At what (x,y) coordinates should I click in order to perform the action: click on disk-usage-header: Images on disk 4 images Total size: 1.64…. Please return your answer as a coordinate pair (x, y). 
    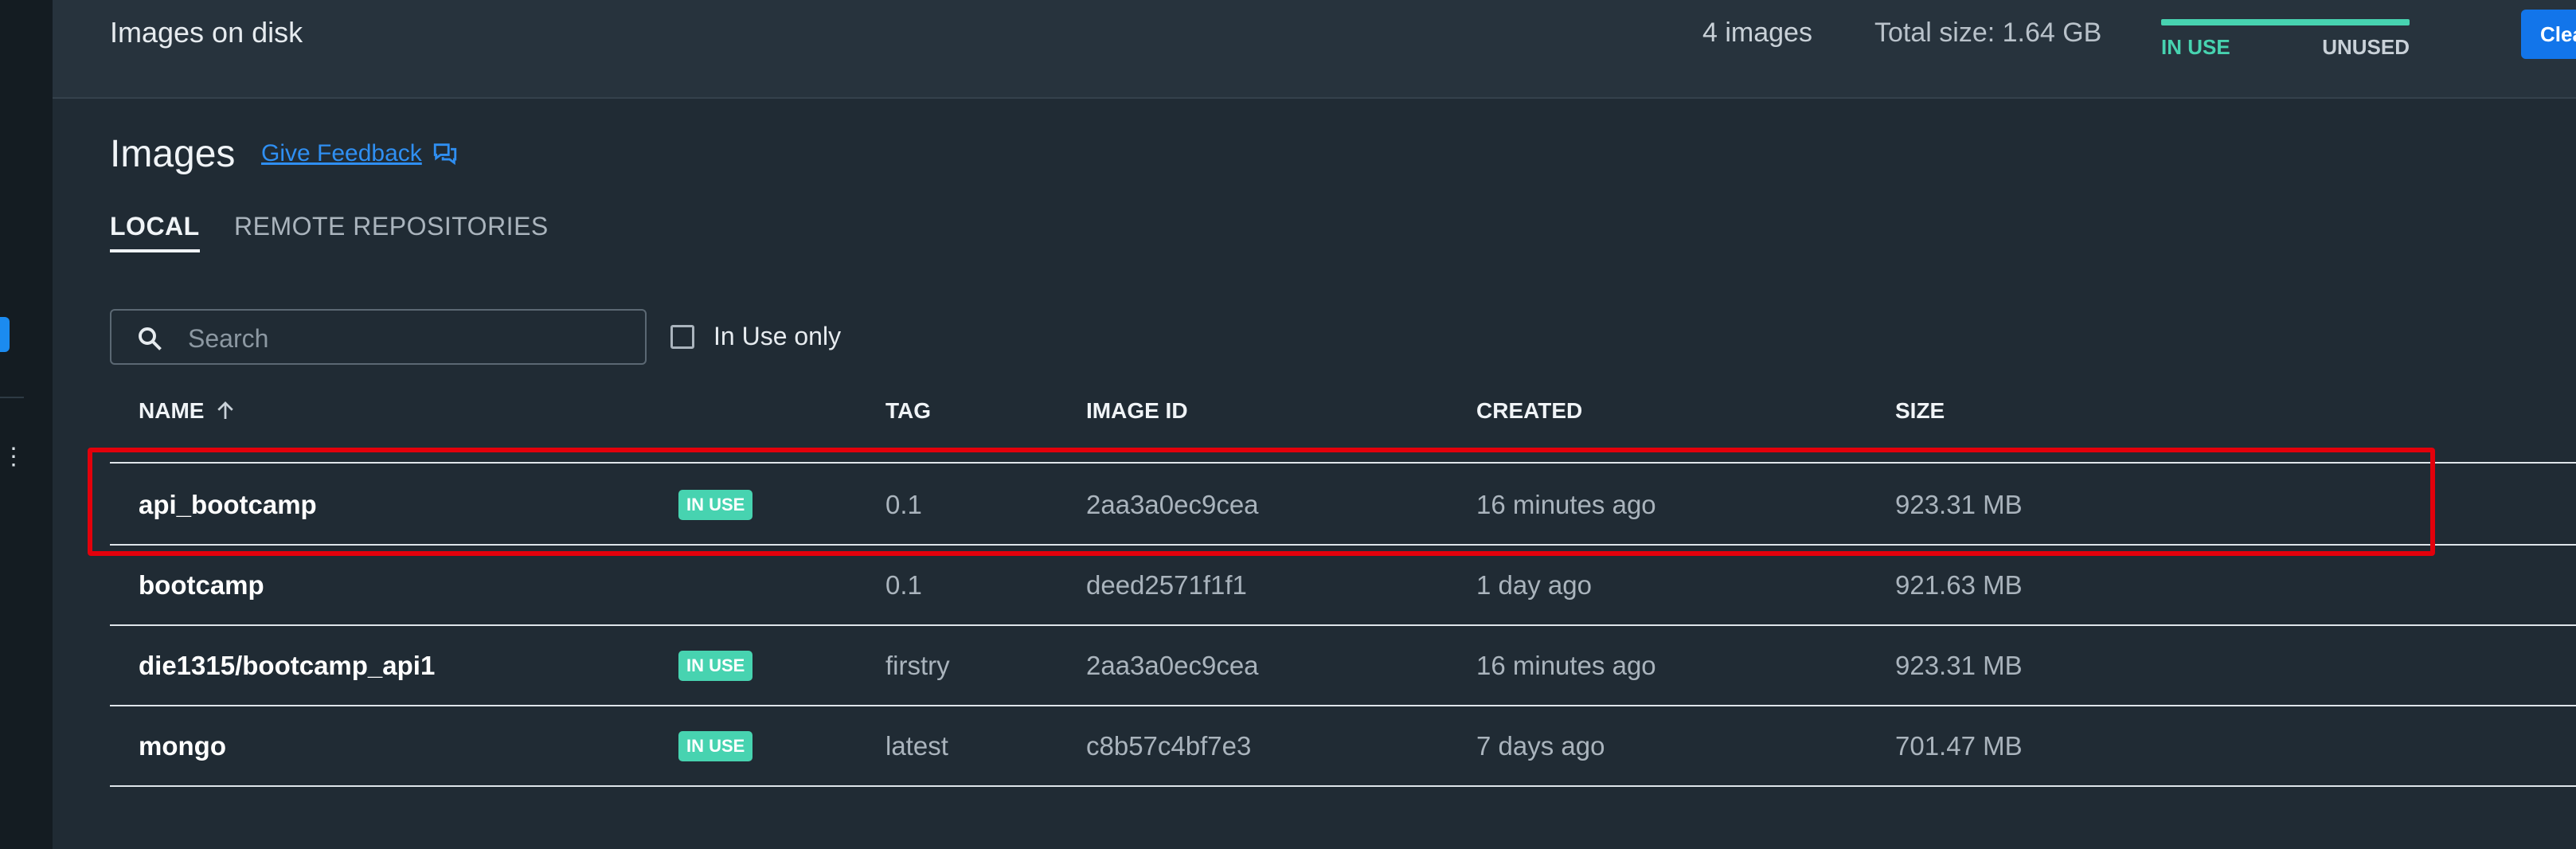
    Looking at the image, I should click on (1314, 49).